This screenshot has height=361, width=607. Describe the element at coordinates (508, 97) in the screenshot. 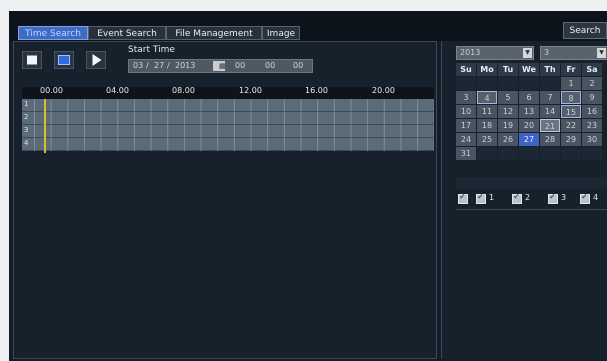

I see `calendar-day: 5` at that location.